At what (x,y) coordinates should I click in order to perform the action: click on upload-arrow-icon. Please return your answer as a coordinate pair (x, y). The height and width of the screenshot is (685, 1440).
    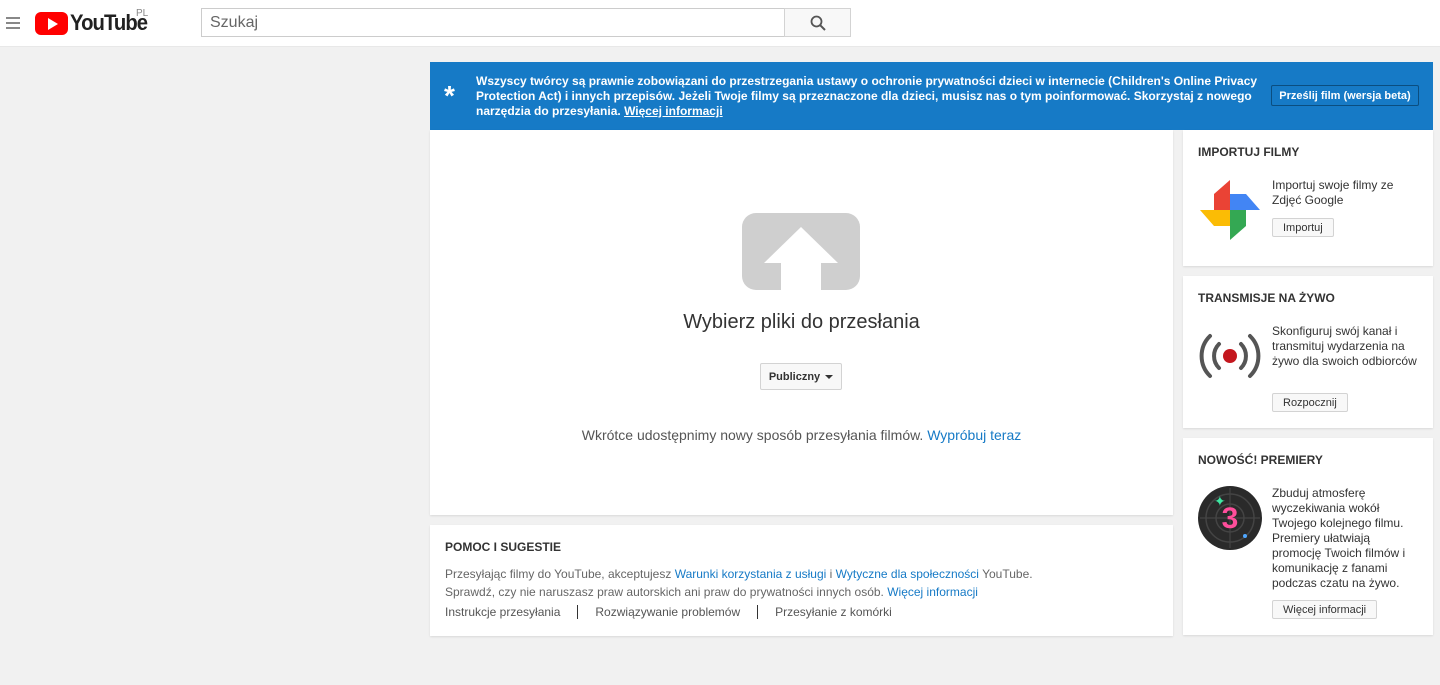
    Looking at the image, I should click on (801, 251).